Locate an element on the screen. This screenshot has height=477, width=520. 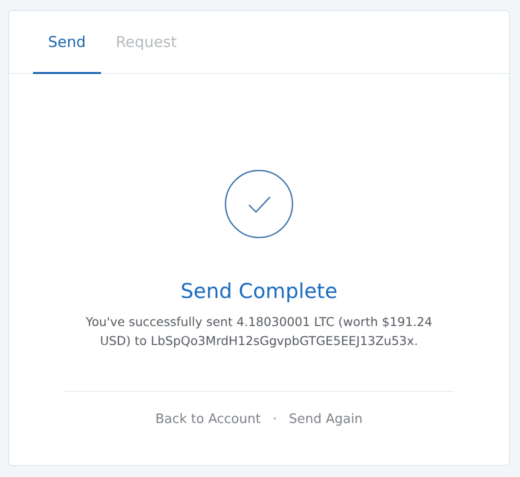
checkmark-icon is located at coordinates (259, 204).